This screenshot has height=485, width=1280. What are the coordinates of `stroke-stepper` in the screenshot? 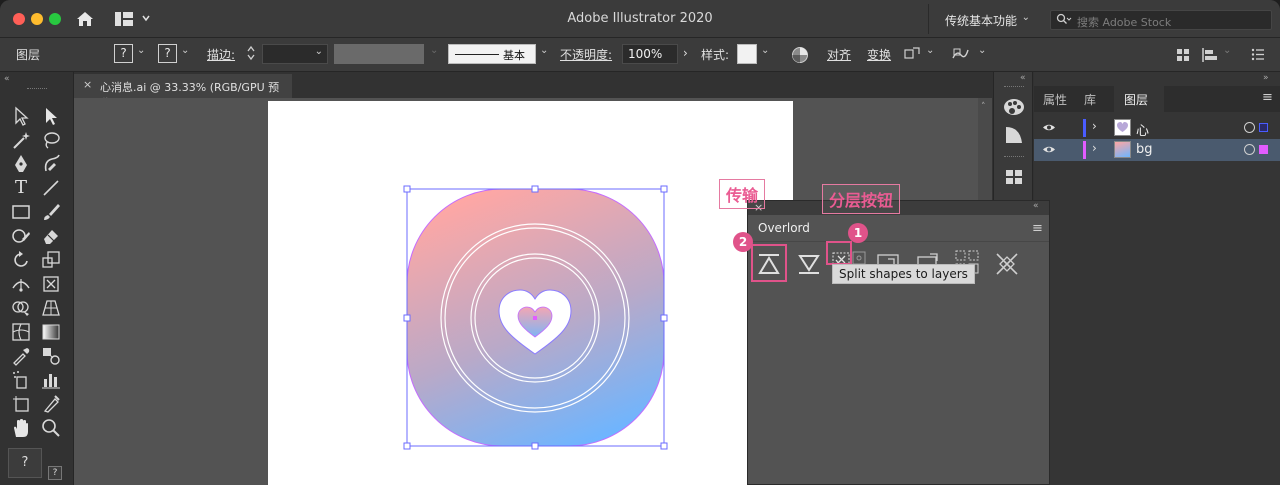 It's located at (252, 54).